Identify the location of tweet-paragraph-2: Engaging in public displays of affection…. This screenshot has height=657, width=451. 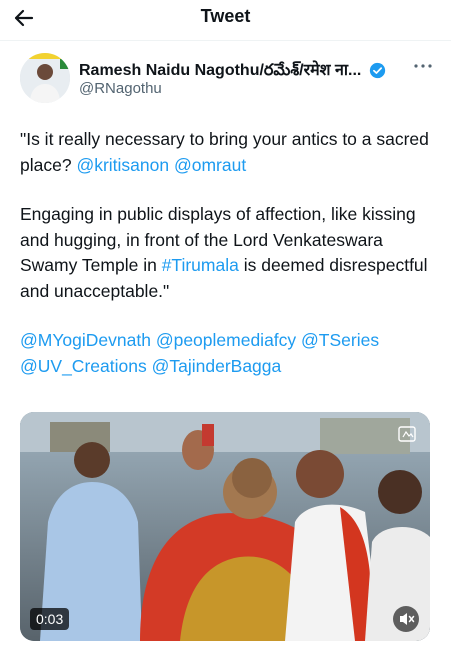
(230, 253).